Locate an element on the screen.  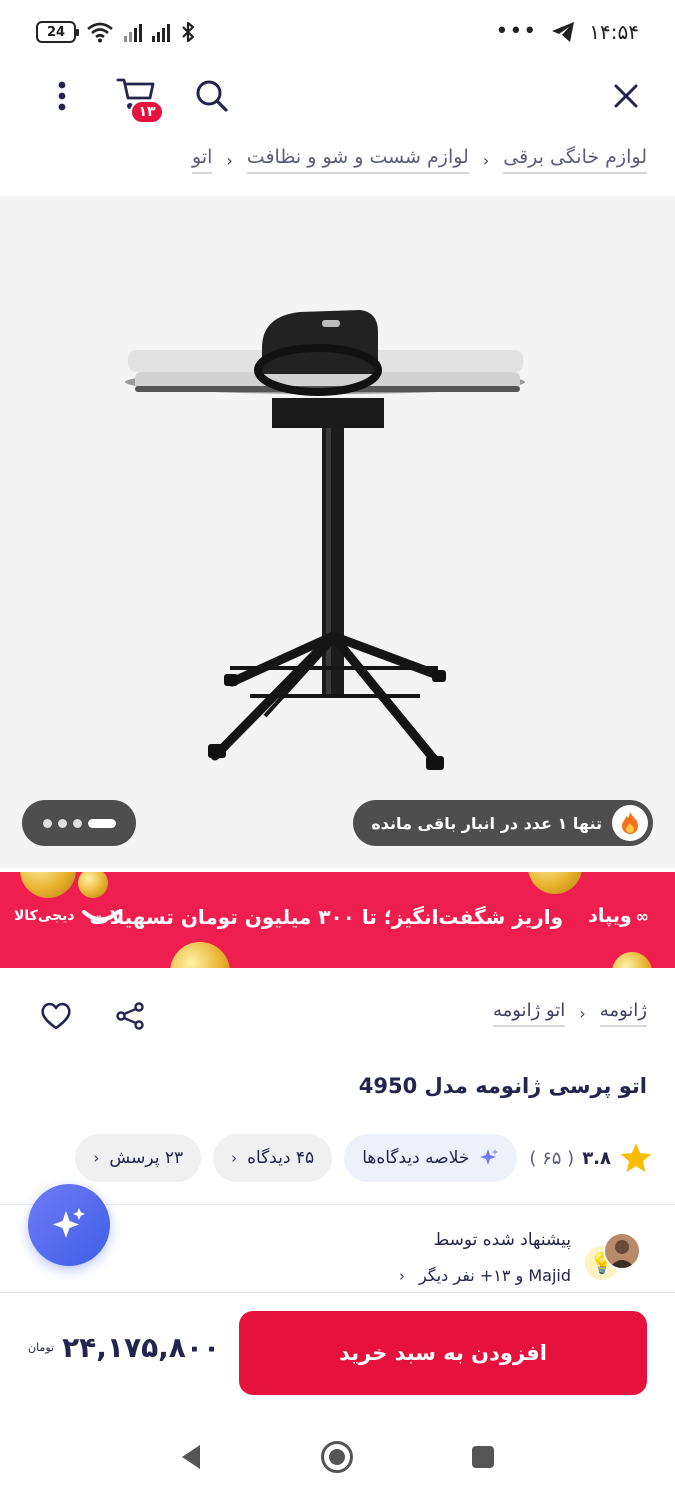
more-menu-button is located at coordinates (62, 96).